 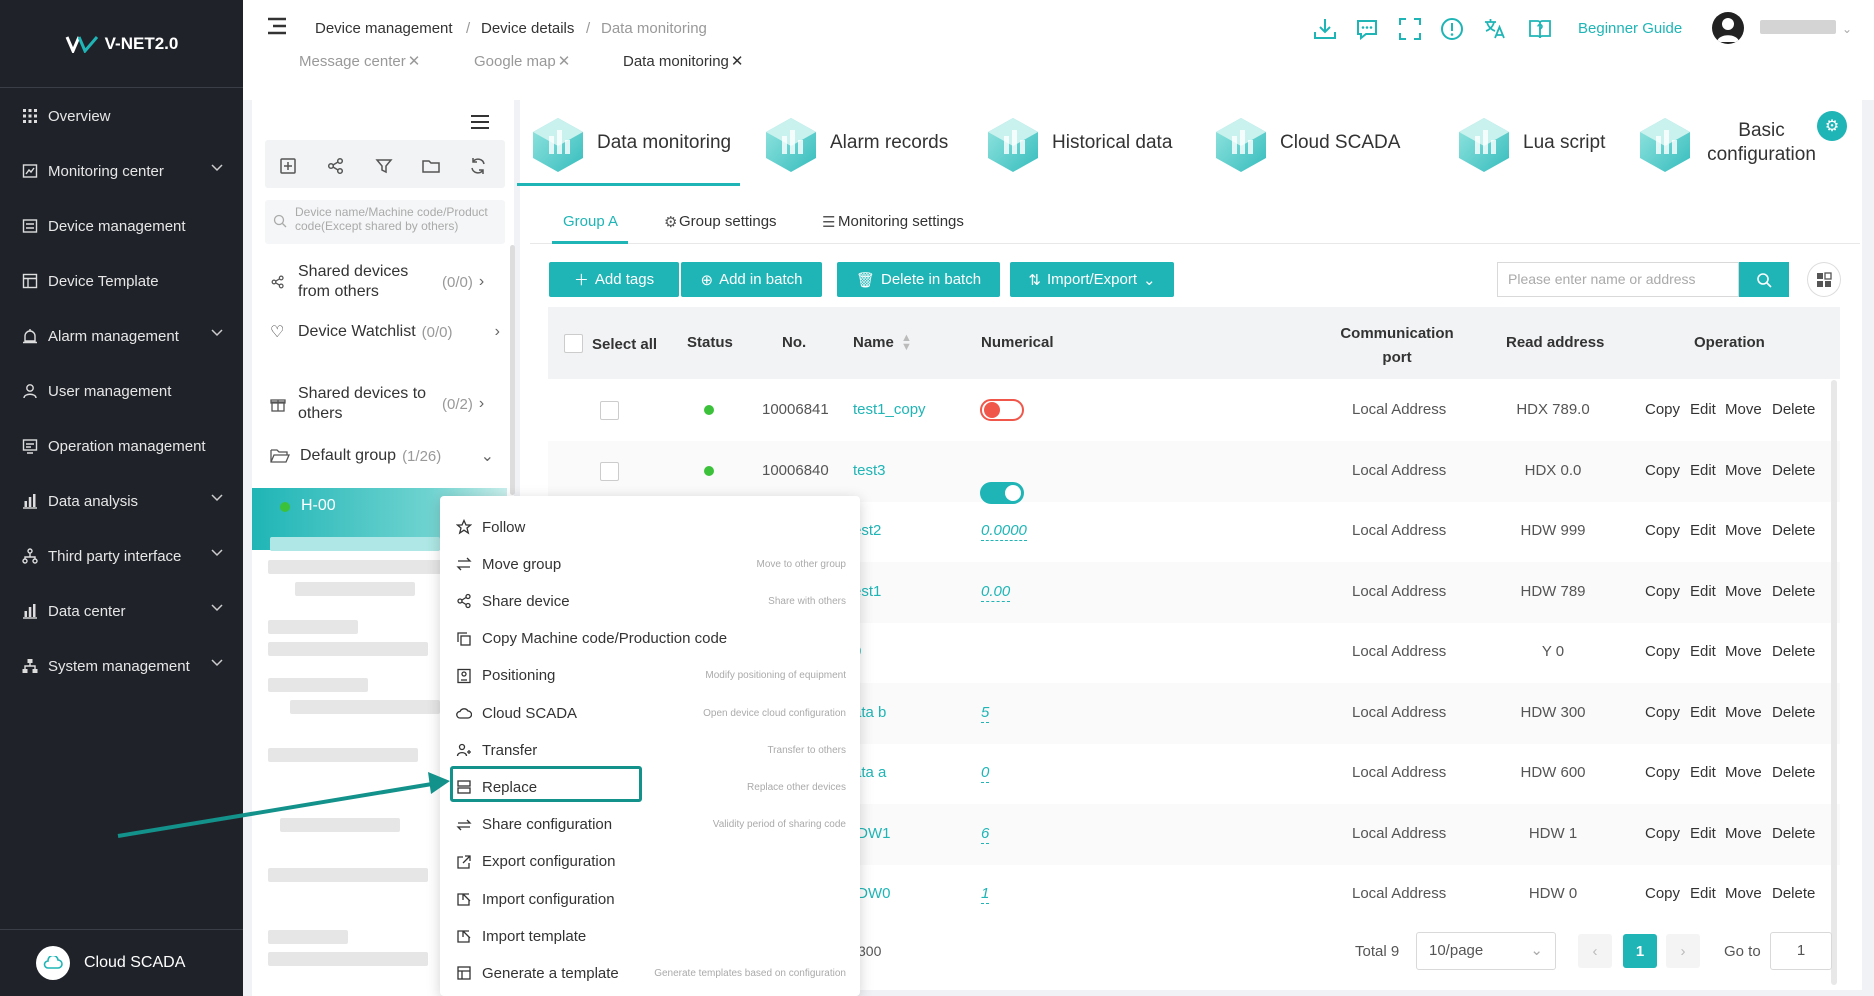 I want to click on app-logo: V-NET2.0, so click(x=121, y=44).